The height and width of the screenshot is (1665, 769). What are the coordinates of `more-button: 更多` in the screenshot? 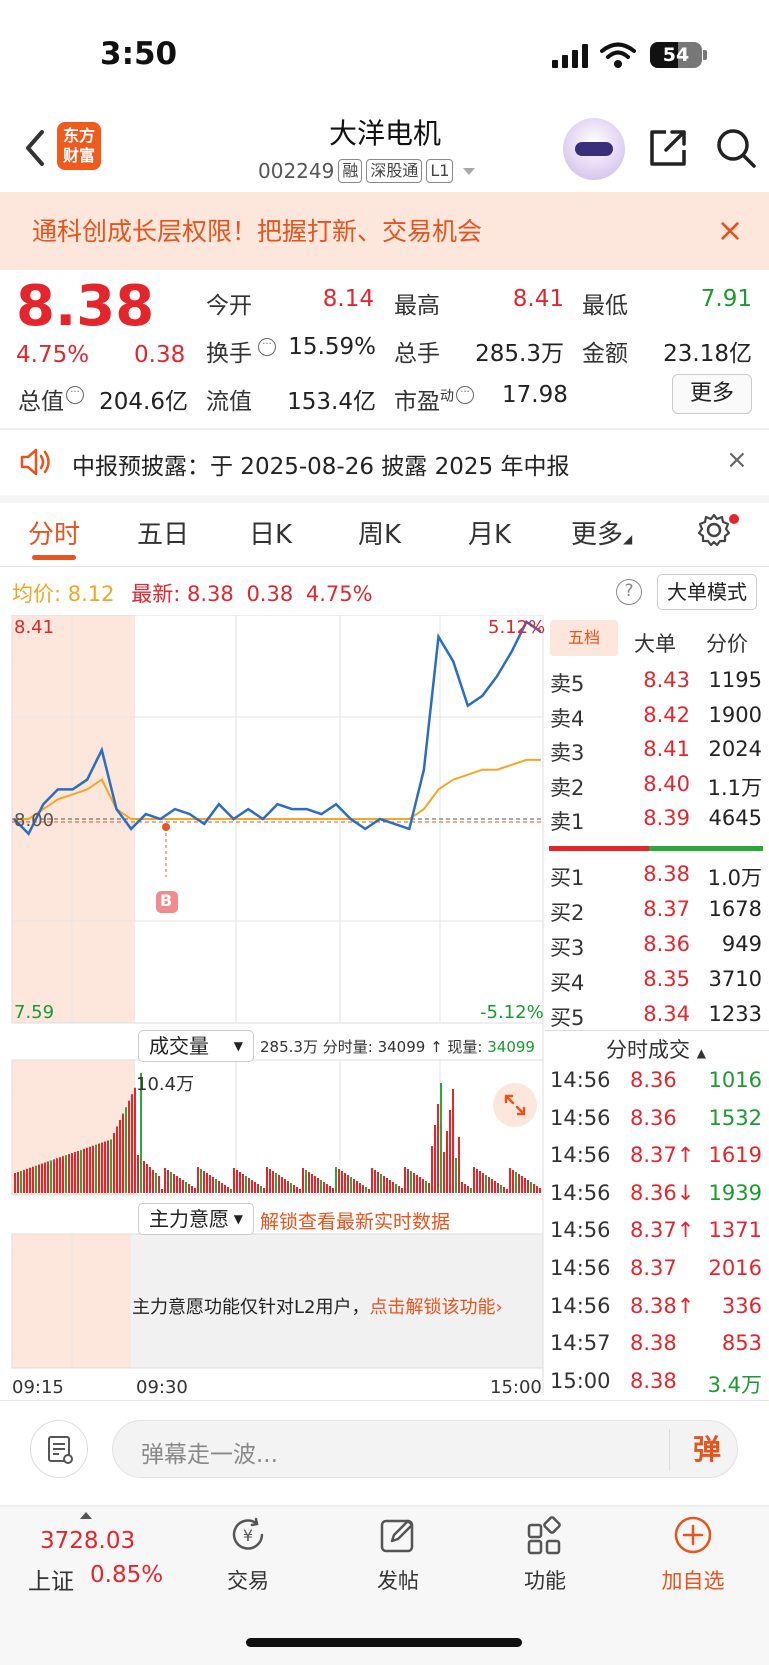 It's located at (712, 394).